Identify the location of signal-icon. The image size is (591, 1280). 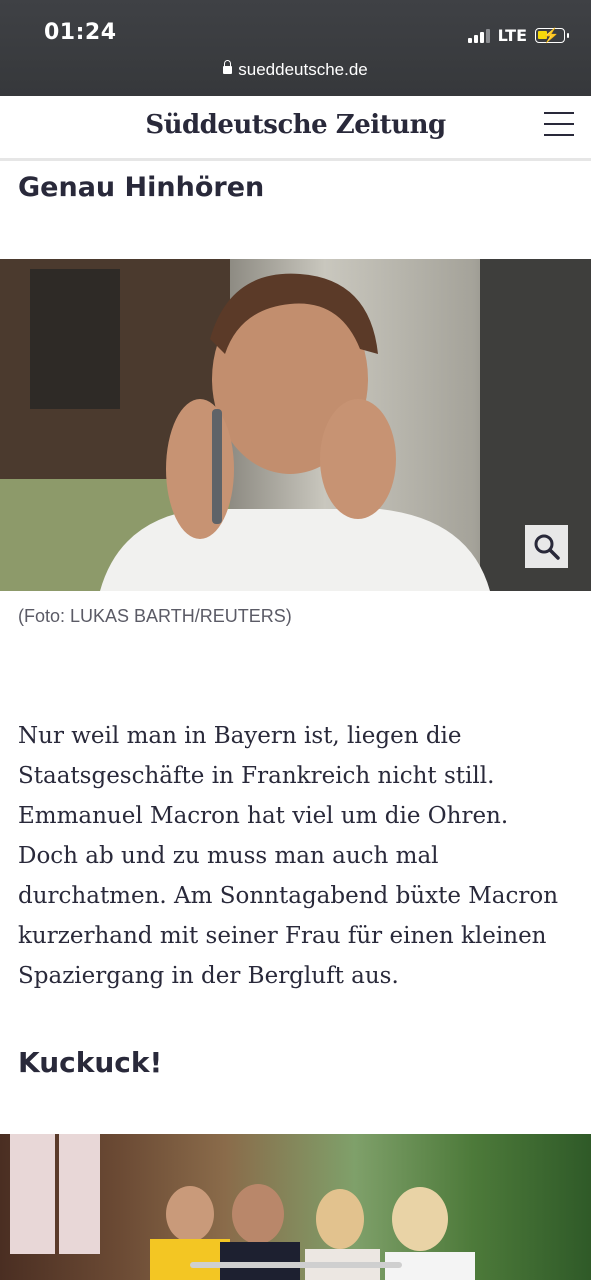
(478, 35).